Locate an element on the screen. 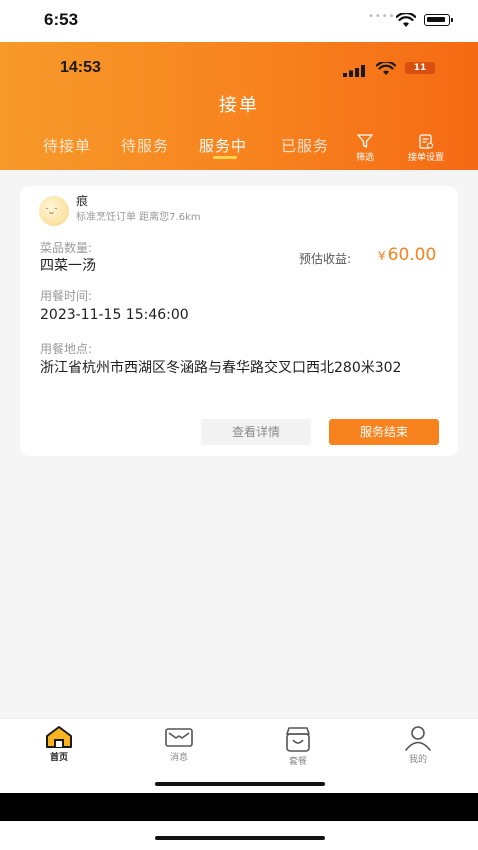 The height and width of the screenshot is (850, 478). order-settings-button: 接单设置 is located at coordinates (426, 148).